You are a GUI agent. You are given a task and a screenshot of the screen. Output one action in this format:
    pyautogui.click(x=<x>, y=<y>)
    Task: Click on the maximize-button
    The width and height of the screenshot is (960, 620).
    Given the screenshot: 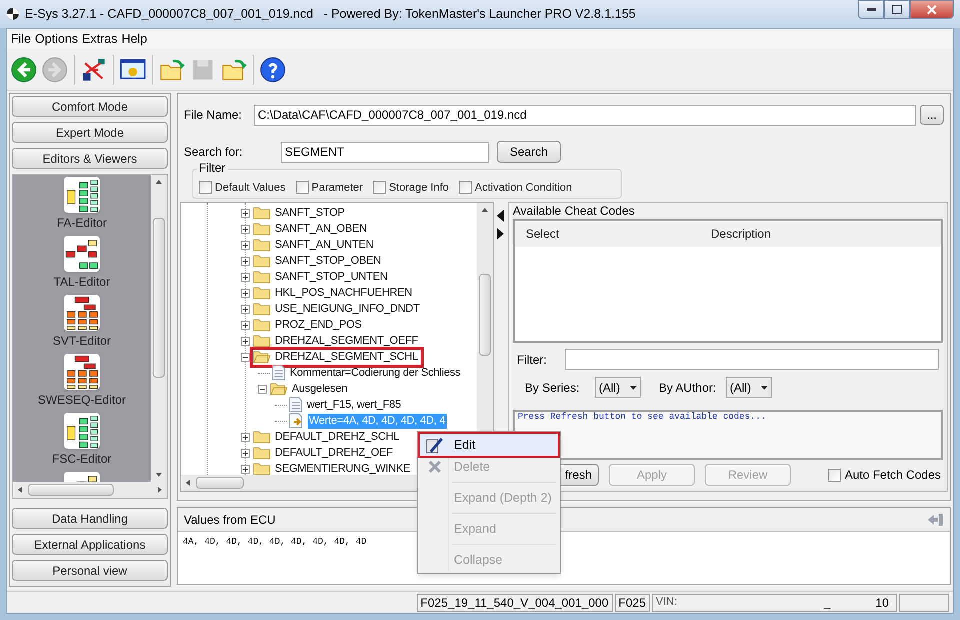 What is the action you would take?
    pyautogui.click(x=897, y=9)
    